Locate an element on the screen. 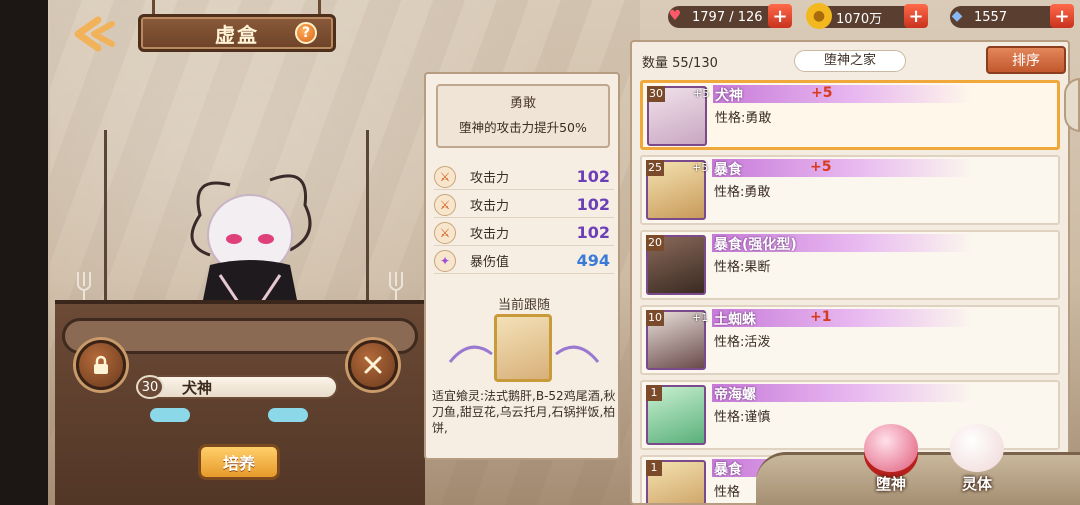 The image size is (1080, 505). mode-fallen-god-button: 堕神 is located at coordinates (891, 460).